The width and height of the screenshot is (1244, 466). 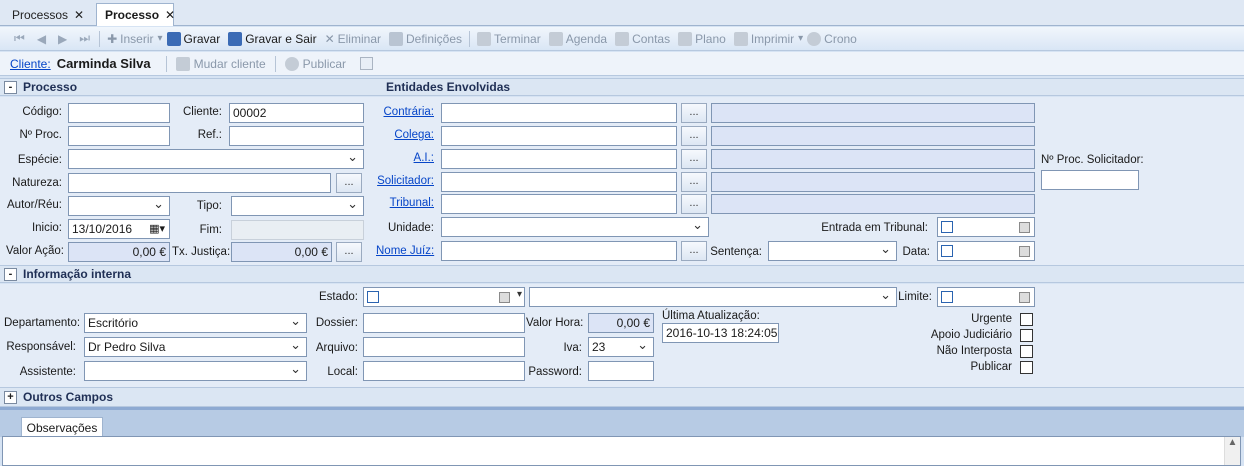 What do you see at coordinates (559, 113) in the screenshot?
I see `contraria-field` at bounding box center [559, 113].